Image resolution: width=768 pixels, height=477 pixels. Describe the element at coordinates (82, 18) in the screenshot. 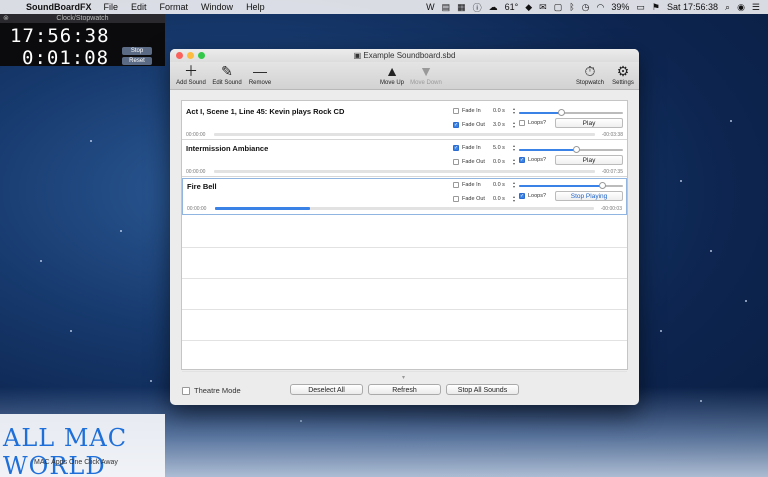

I see `clock-panel-title: Clock/Stopwatch` at that location.